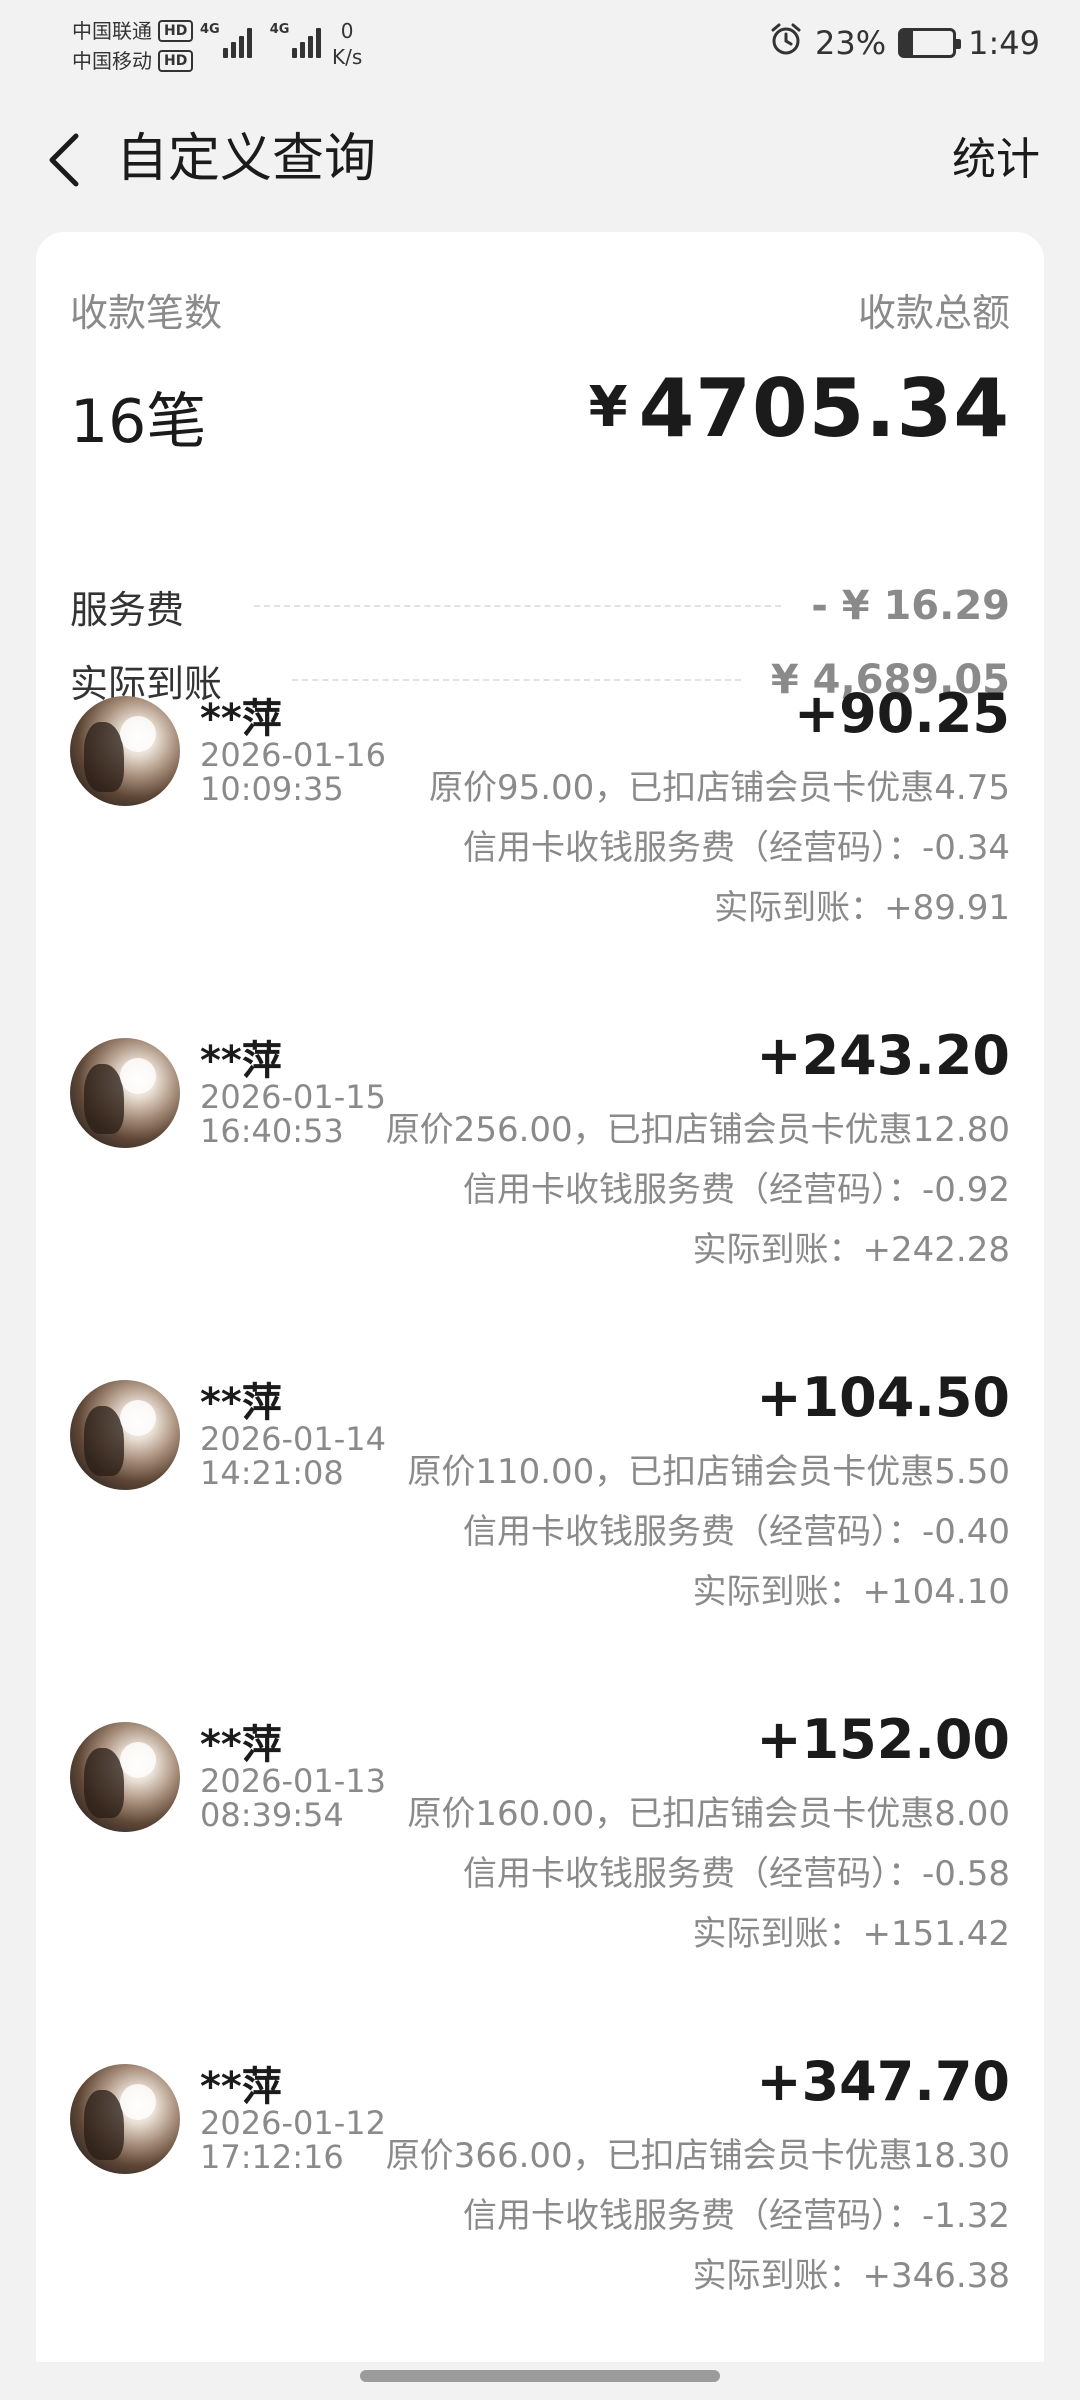 This screenshot has height=2400, width=1080. I want to click on actual-received-note: 实际到账：+242.28, so click(851, 1250).